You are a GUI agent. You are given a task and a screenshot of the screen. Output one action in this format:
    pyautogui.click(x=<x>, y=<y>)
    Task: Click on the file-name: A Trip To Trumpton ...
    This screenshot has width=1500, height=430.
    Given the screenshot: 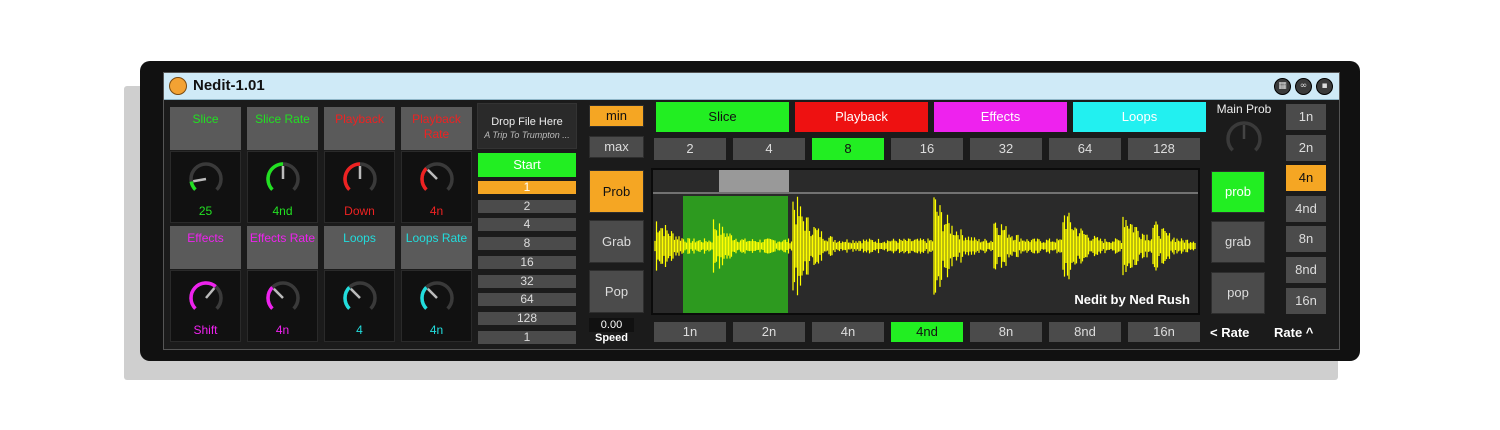 What is the action you would take?
    pyautogui.click(x=527, y=135)
    